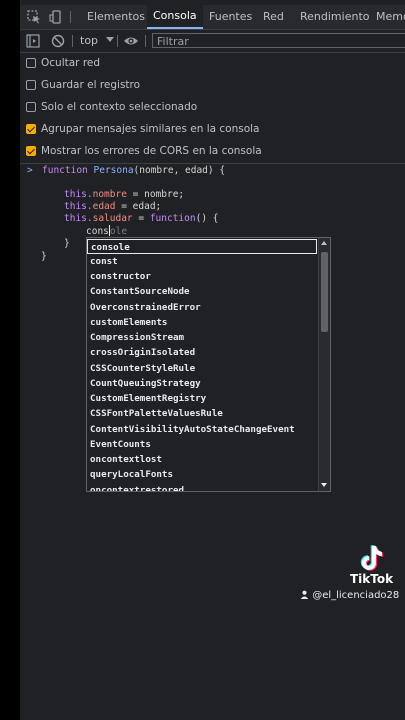 Image resolution: width=405 pixels, height=720 pixels. What do you see at coordinates (304, 594) in the screenshot?
I see `user-icon` at bounding box center [304, 594].